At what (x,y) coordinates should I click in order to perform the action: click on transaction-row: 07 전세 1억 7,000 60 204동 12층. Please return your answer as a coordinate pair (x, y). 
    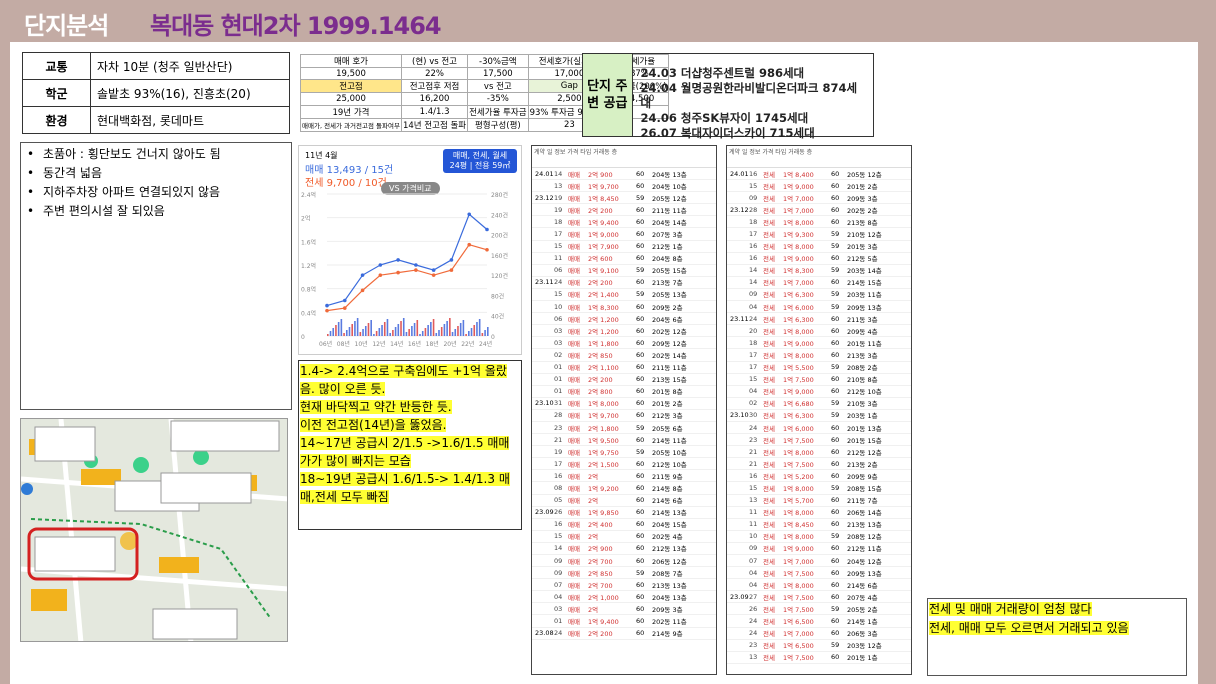
    Looking at the image, I should click on (819, 561).